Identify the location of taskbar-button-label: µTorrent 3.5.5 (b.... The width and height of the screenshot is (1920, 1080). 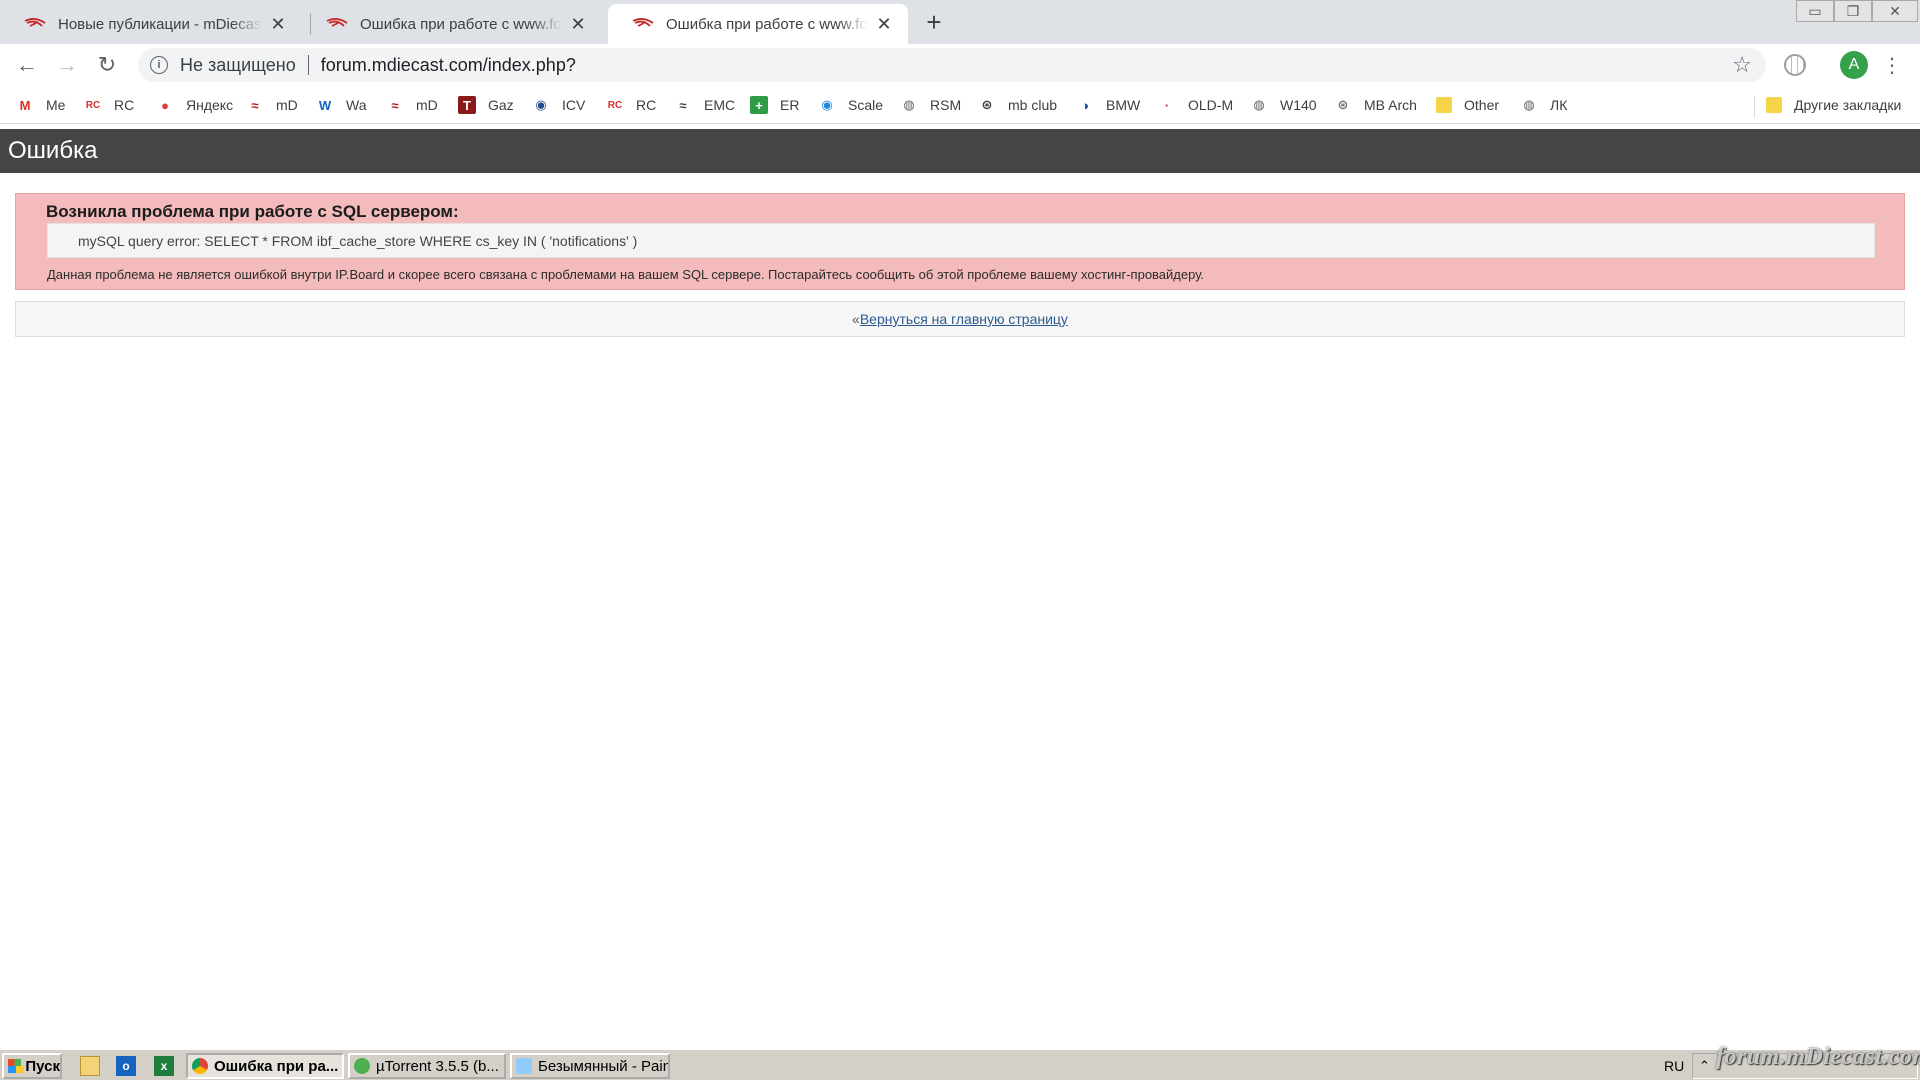
(437, 1066).